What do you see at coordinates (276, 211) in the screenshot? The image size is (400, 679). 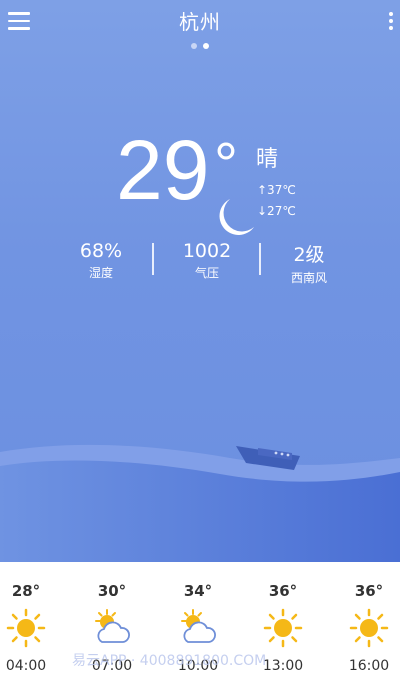 I see `temperature-low: ↓27℃` at bounding box center [276, 211].